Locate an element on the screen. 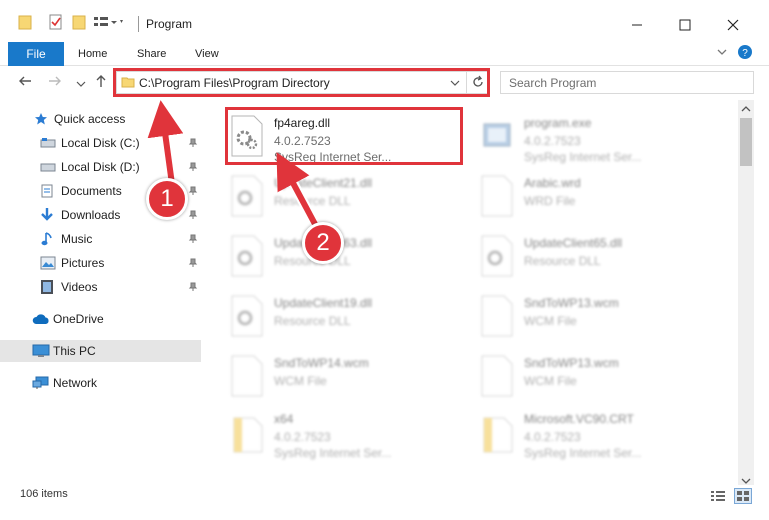 This screenshot has width=769, height=520. arrow-2-fill is located at coordinates (297, 190).